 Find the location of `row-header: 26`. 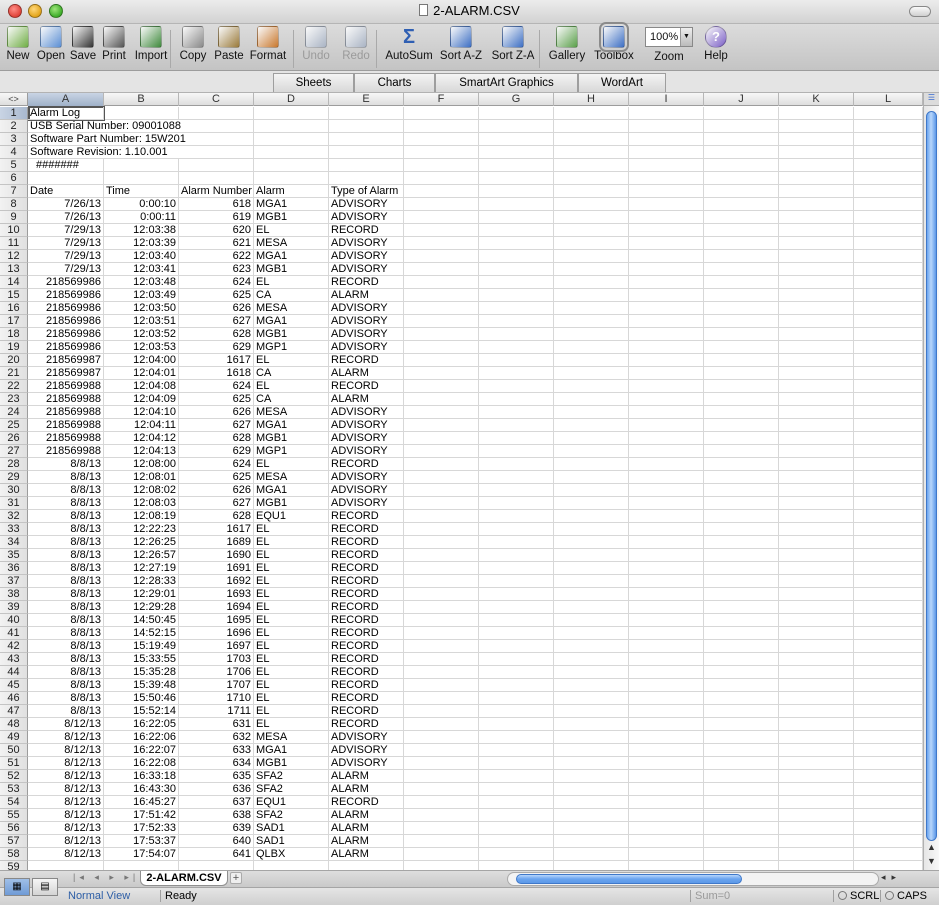

row-header: 26 is located at coordinates (14, 438).